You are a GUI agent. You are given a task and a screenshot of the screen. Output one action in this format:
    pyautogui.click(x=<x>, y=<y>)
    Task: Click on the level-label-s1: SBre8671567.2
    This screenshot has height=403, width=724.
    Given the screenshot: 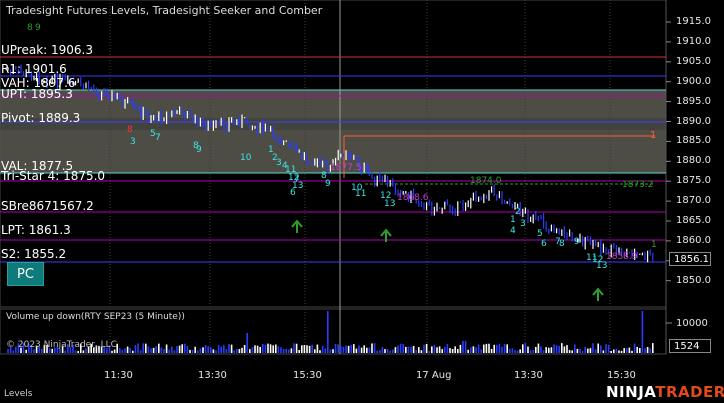 What is the action you would take?
    pyautogui.click(x=47, y=206)
    